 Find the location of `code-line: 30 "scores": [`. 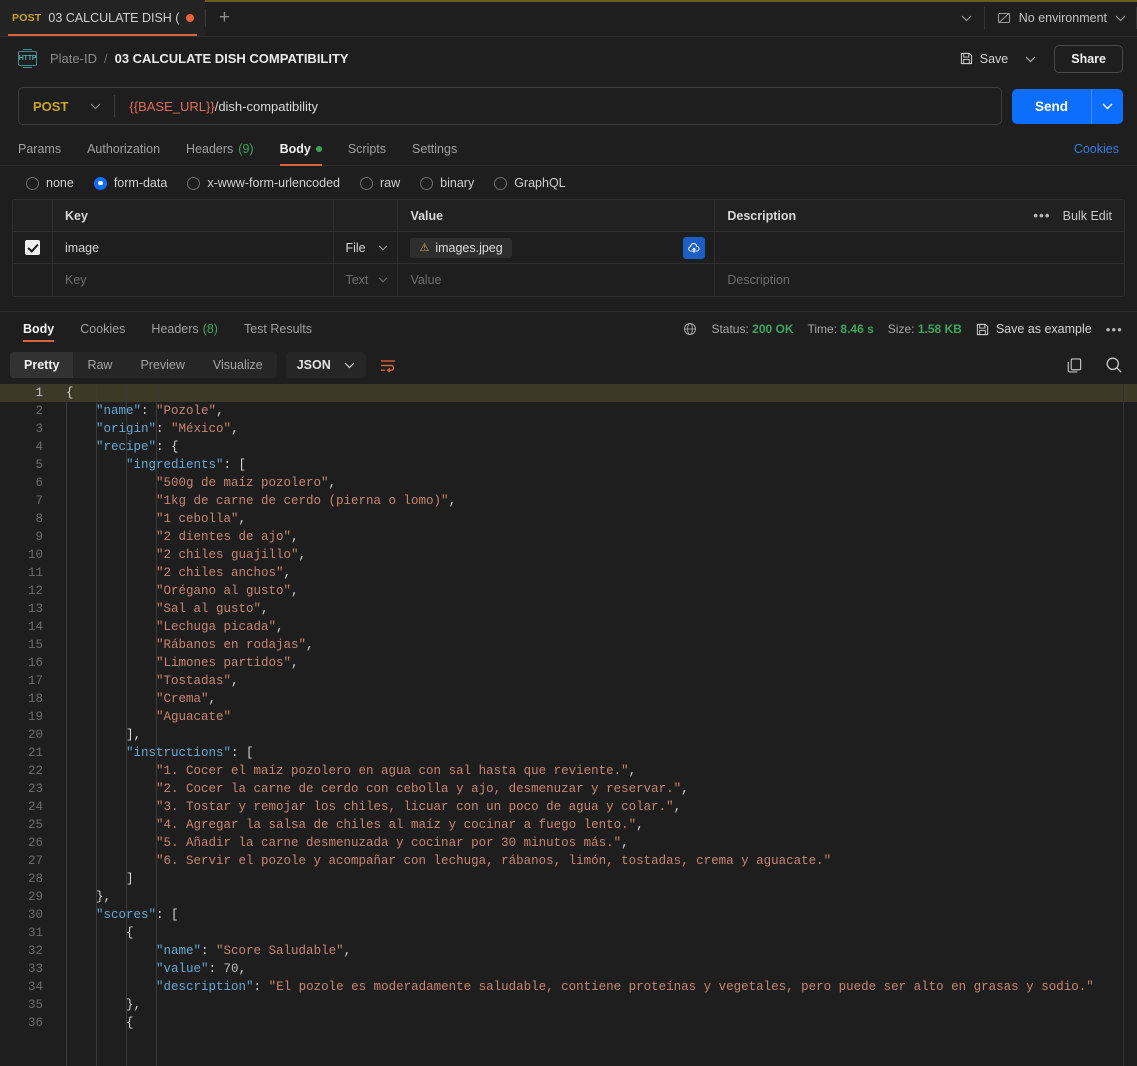

code-line: 30 "scores": [ is located at coordinates (568, 915).